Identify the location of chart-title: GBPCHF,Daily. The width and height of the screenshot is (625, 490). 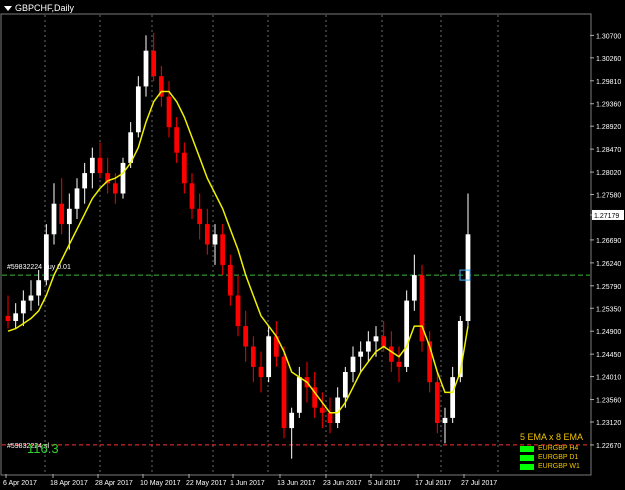
(45, 8).